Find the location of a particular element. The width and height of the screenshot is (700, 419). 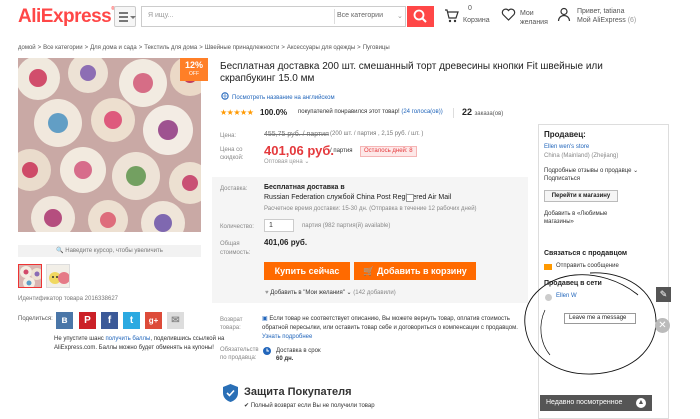

vk-share-icon: в is located at coordinates (64, 320).